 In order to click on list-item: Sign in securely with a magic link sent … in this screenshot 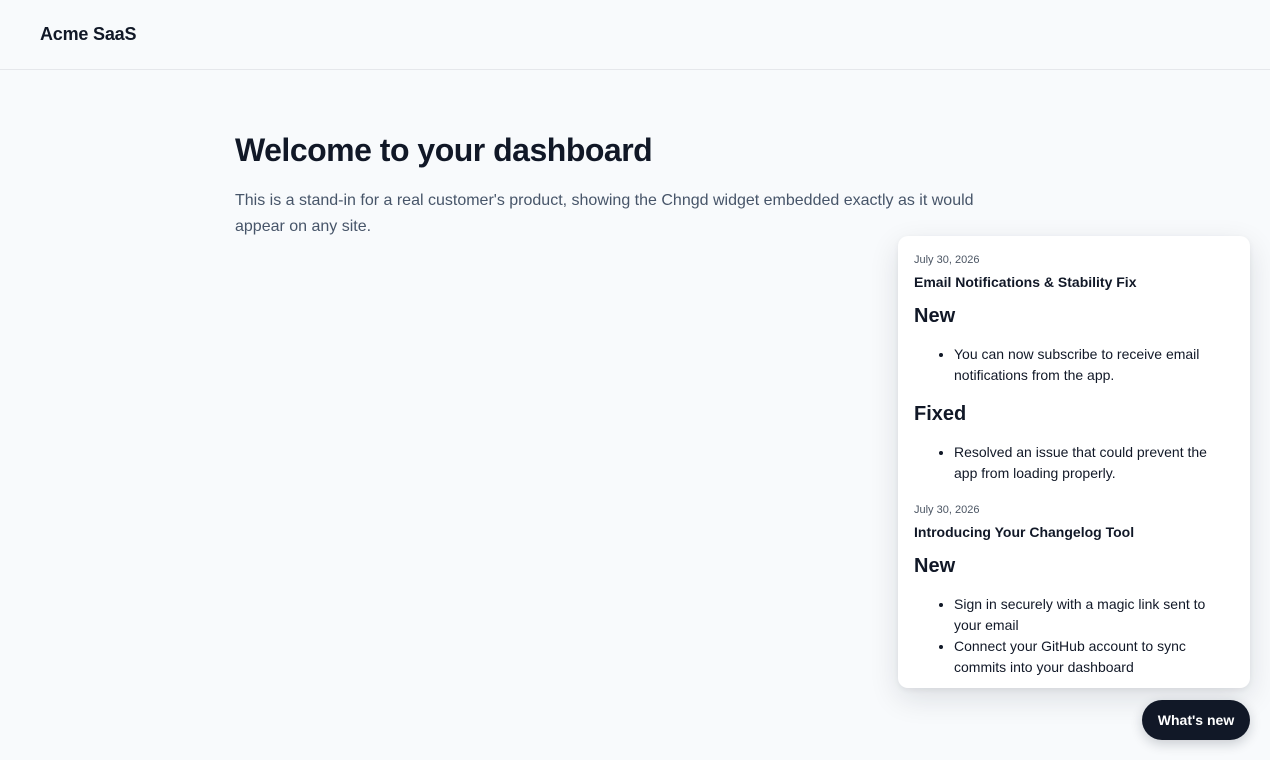, I will do `click(1094, 615)`.